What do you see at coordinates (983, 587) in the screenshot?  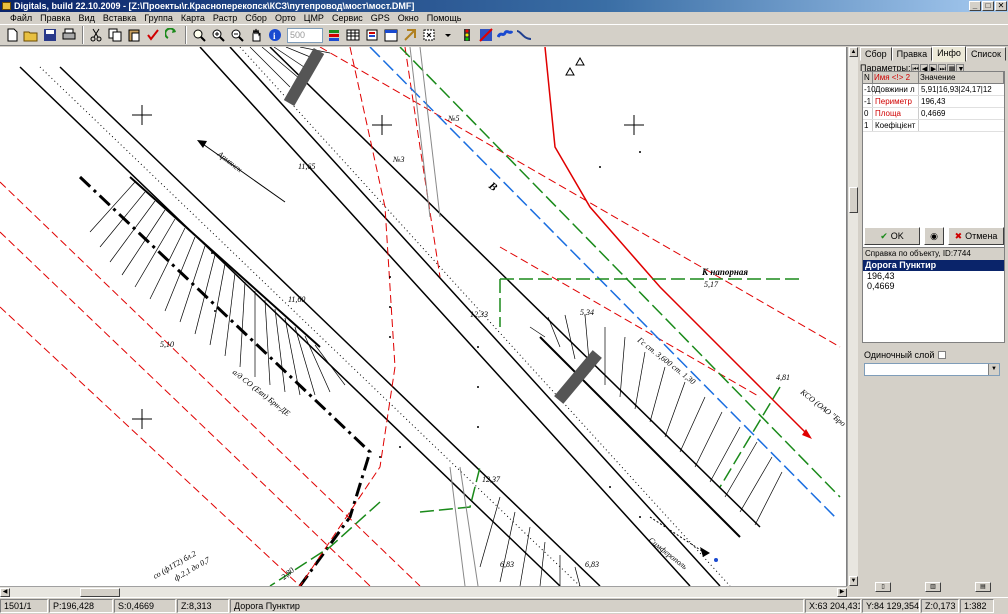 I see `layout-list-icon: ▤` at bounding box center [983, 587].